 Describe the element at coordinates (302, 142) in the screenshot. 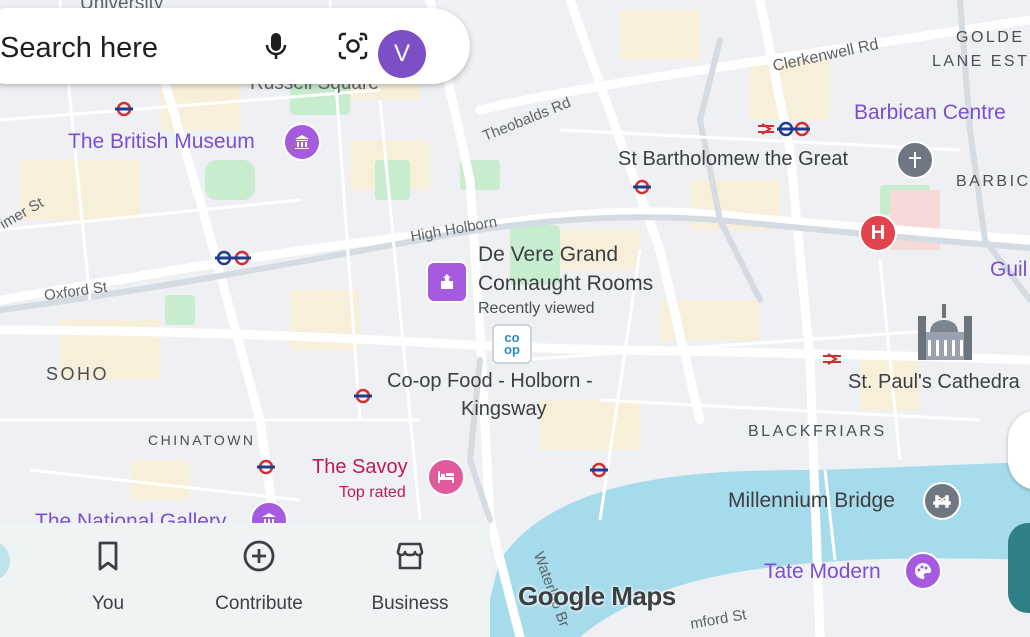

I see `museum-icon` at that location.